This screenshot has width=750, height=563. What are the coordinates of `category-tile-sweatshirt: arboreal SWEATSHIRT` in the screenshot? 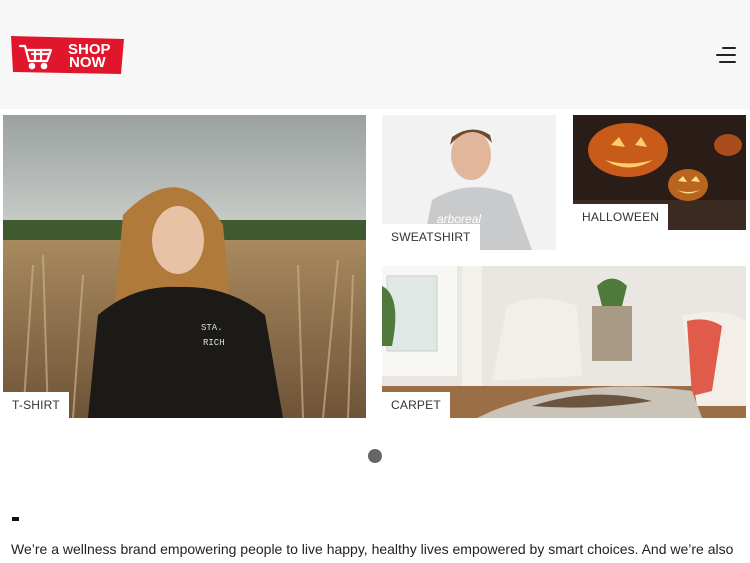 It's located at (469, 182).